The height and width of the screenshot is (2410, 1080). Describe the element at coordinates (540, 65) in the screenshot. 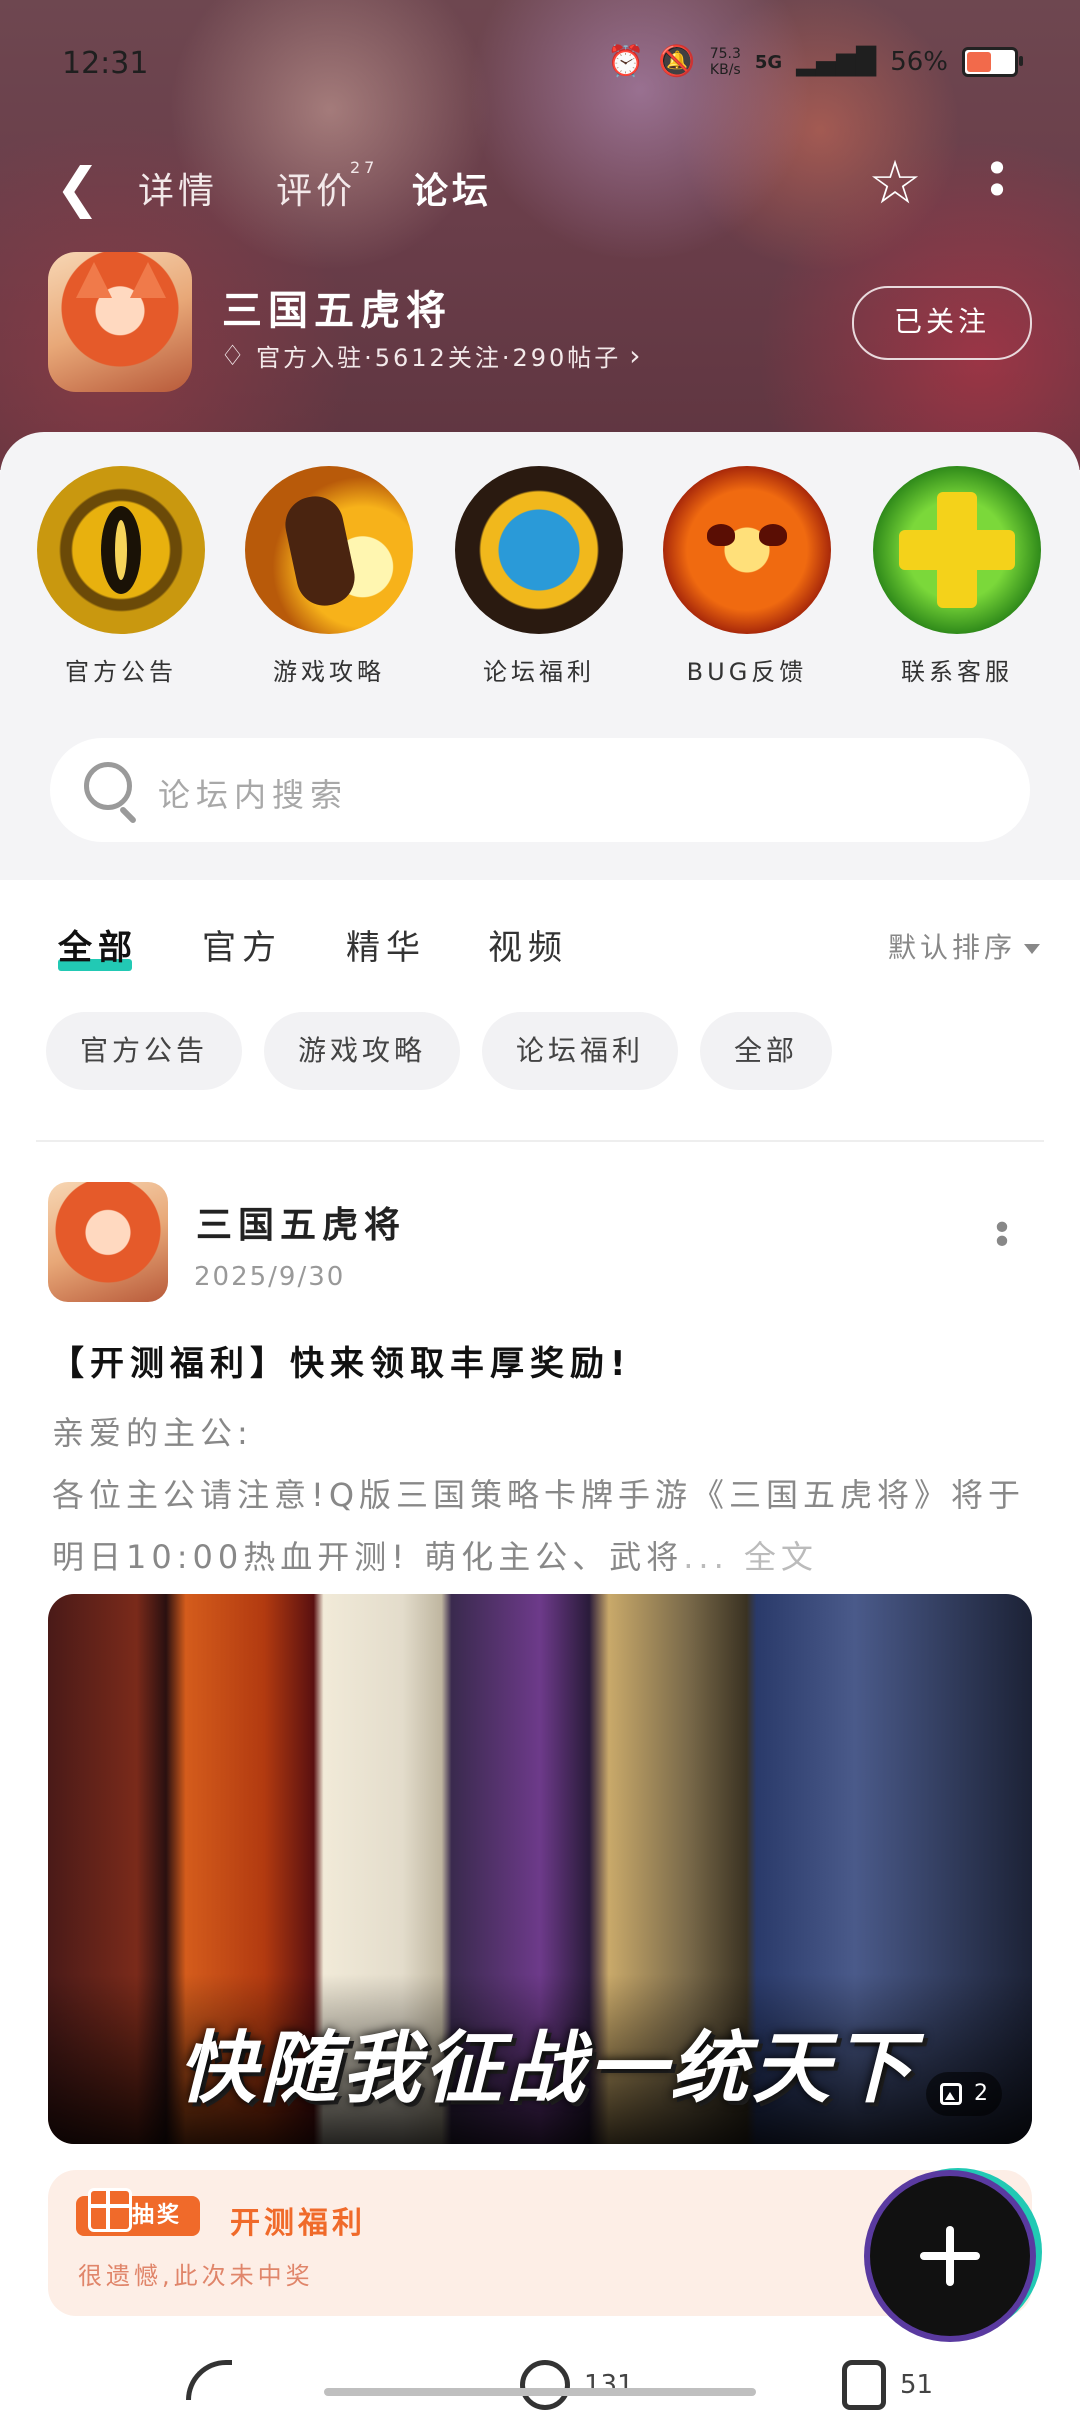

I see `status-bar: 12:31 ⏰ 🔕 75.3 KB/s 5G ▂▄▆█ 56%` at that location.